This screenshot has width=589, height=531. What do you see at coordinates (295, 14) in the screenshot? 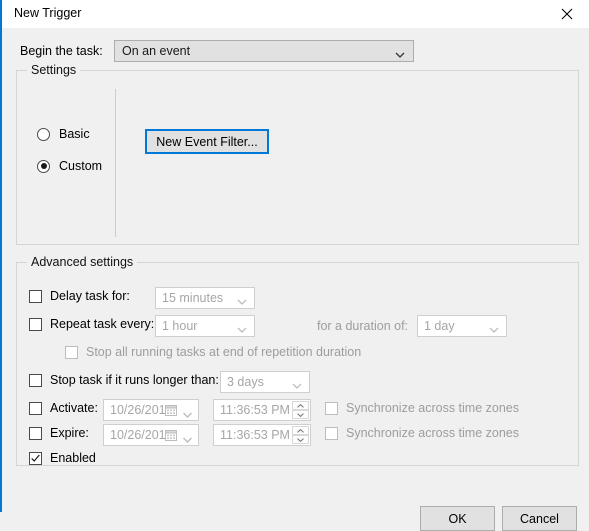
I see `title-bar: New Trigger` at bounding box center [295, 14].